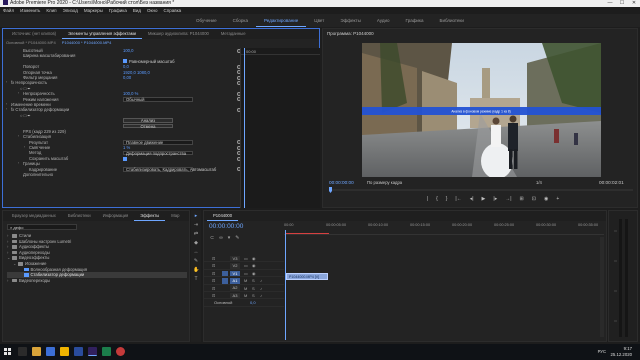 The height and width of the screenshot is (360, 640). Describe the element at coordinates (226, 226) in the screenshot. I see `timeline-timecode: 00:00:00:00` at that location.